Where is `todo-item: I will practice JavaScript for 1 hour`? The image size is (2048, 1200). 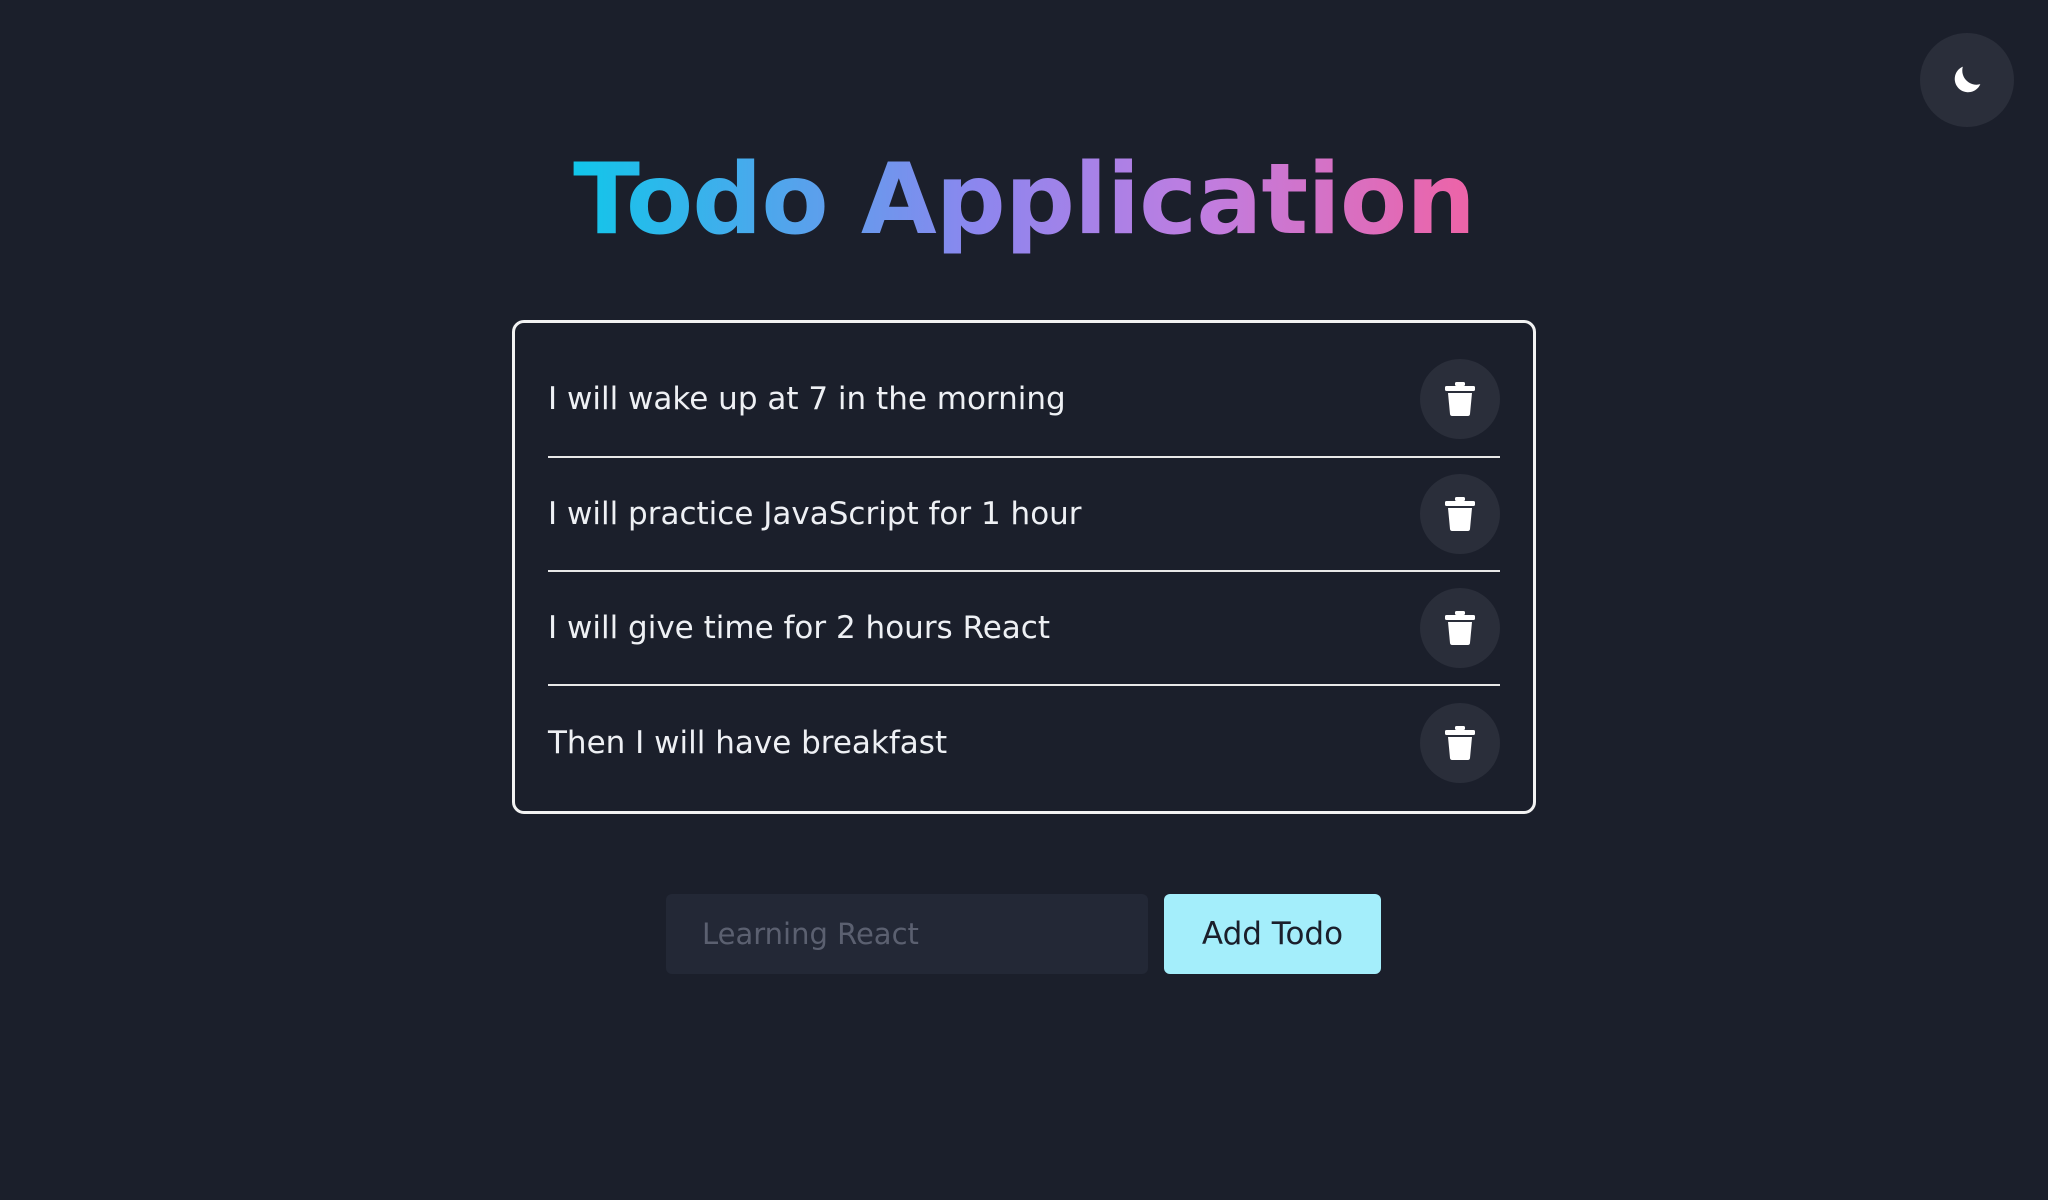 todo-item: I will practice JavaScript for 1 hour is located at coordinates (1024, 513).